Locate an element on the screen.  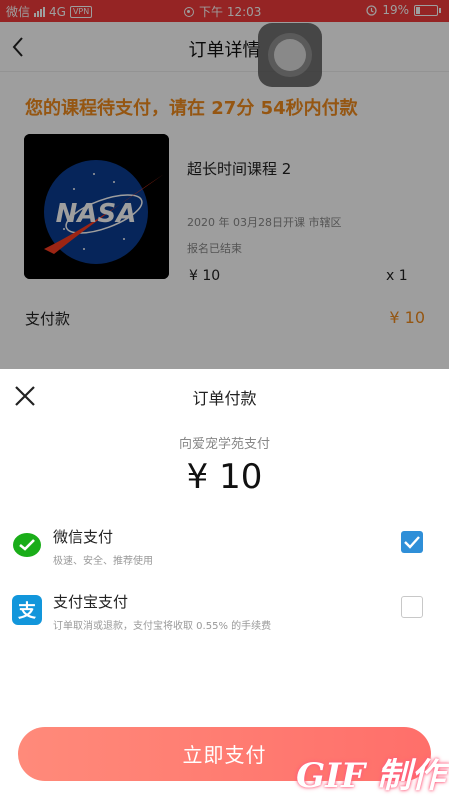
alipay-desc: 订单取消或退款，支付宝将收取 0.55% 的手续费 is located at coordinates (162, 626).